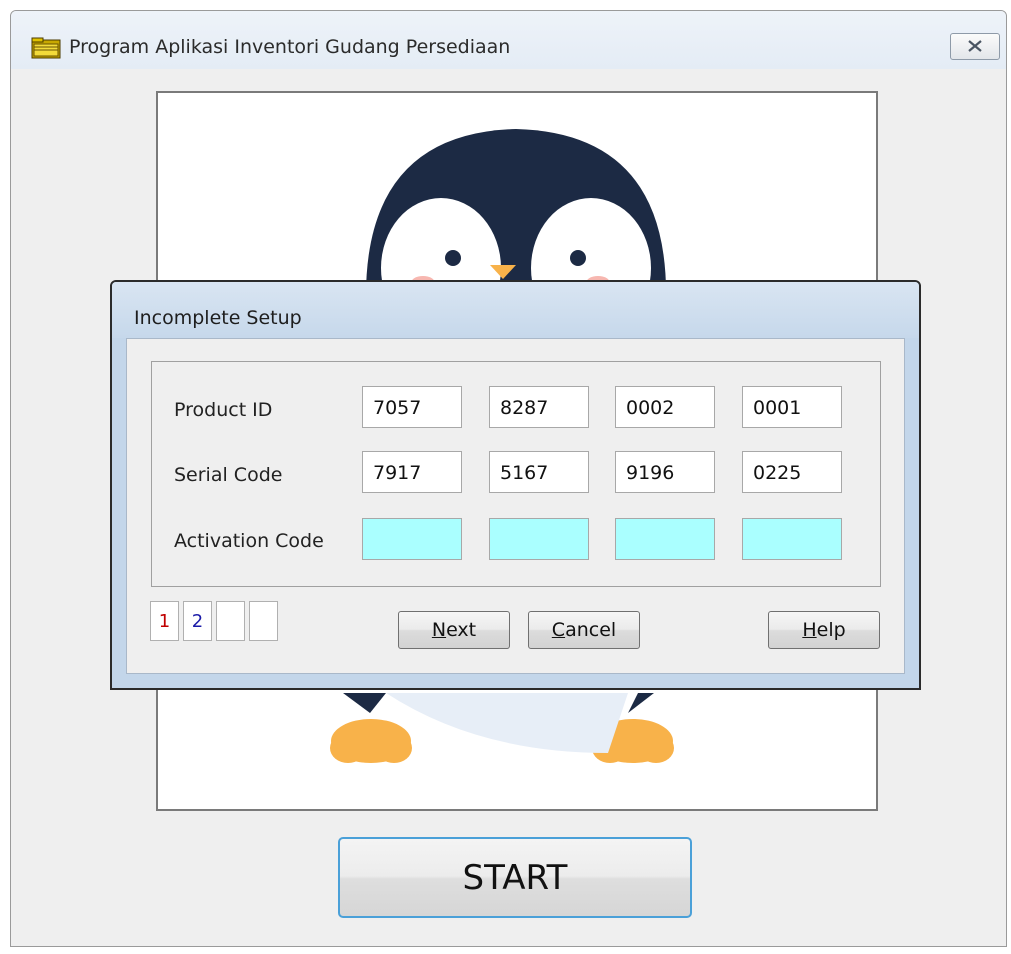 The width and height of the screenshot is (1011, 954). I want to click on product-id-field-2: 8287, so click(539, 407).